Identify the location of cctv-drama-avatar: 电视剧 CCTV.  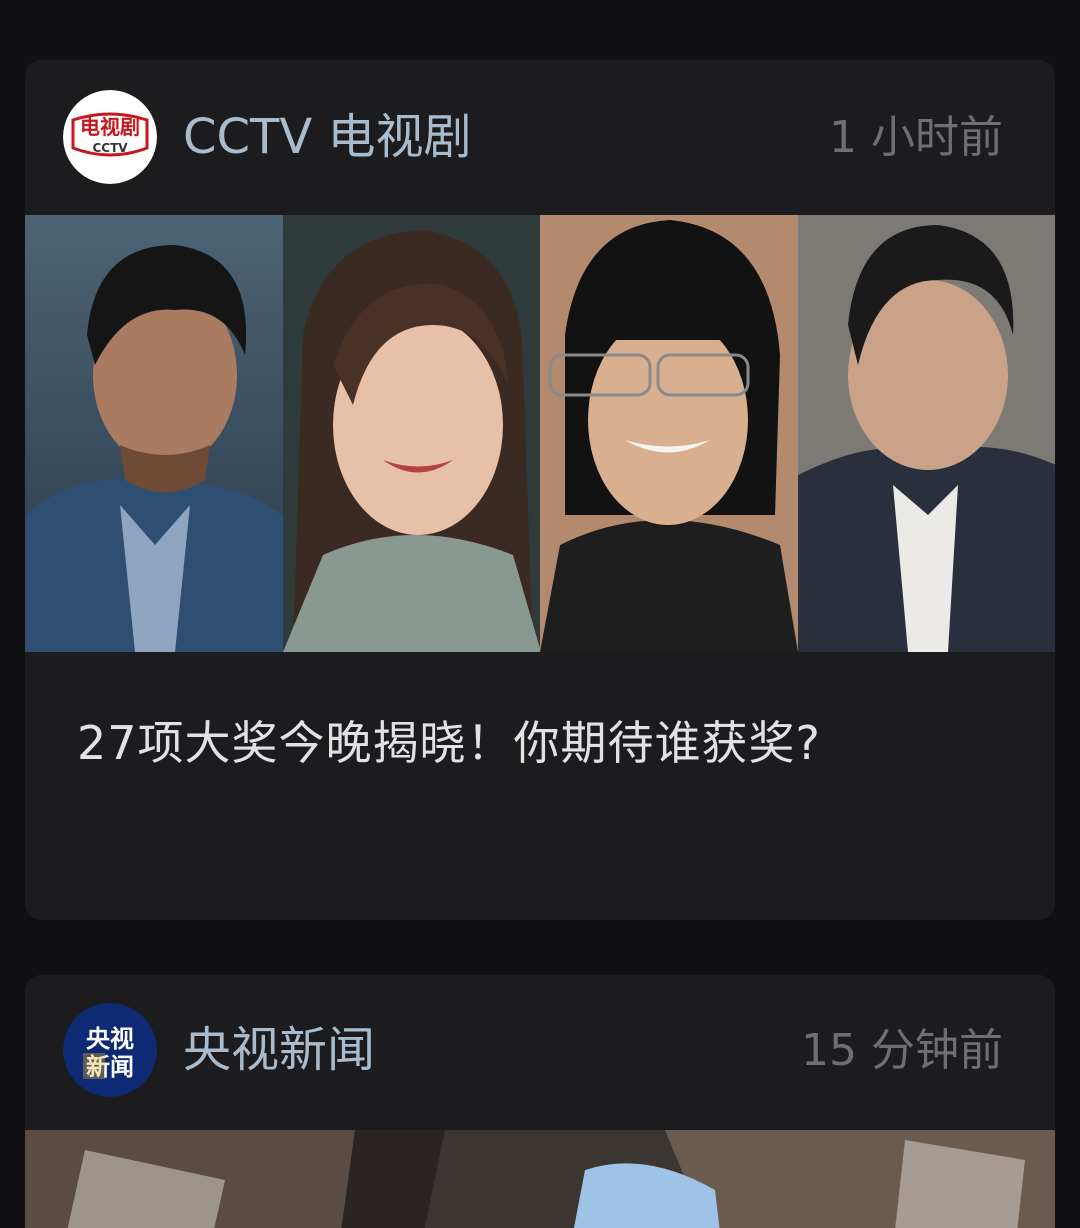
(110, 137).